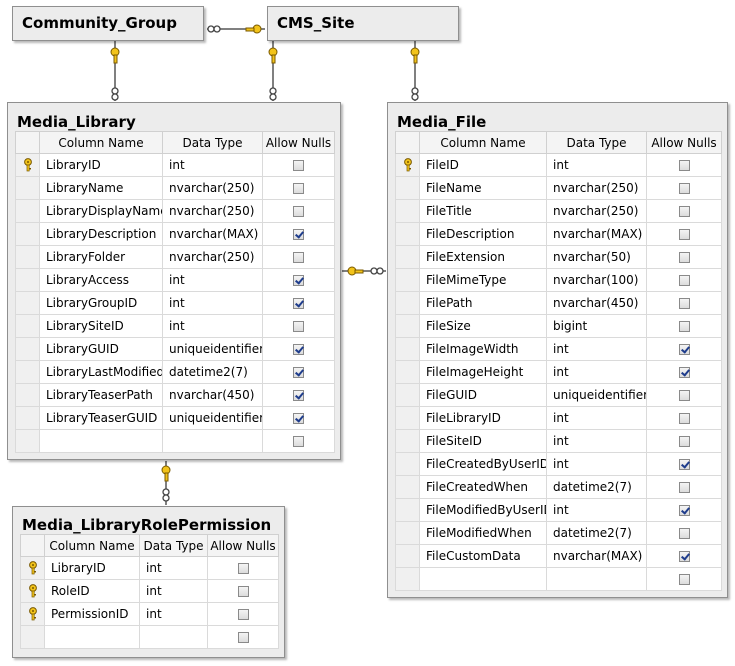  I want to click on table-row: FileSize bigint, so click(558, 326).